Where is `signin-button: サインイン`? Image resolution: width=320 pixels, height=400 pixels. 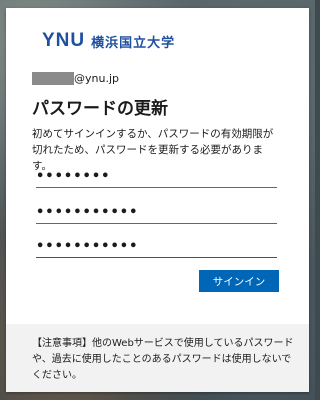 signin-button: サインイン is located at coordinates (239, 281).